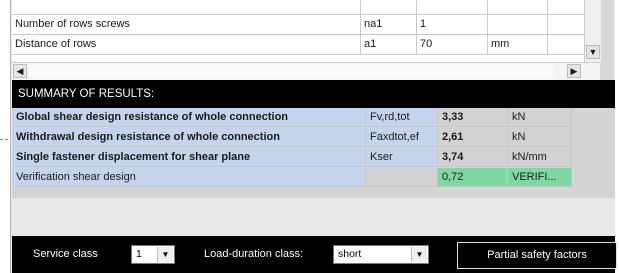 This screenshot has height=273, width=619. Describe the element at coordinates (153, 254) in the screenshot. I see `service-class-select: 1 ▼` at that location.